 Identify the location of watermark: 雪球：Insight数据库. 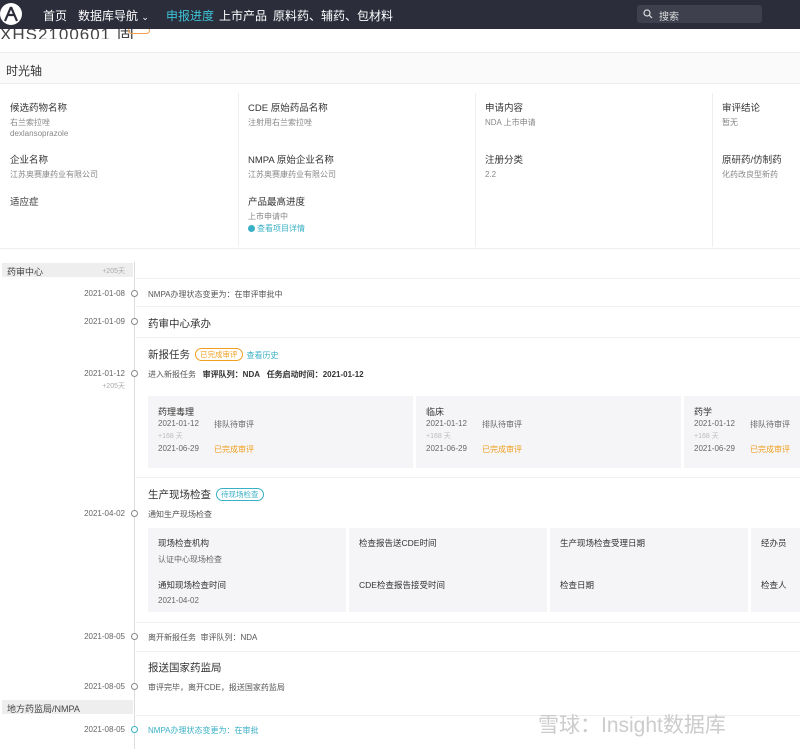
(632, 724).